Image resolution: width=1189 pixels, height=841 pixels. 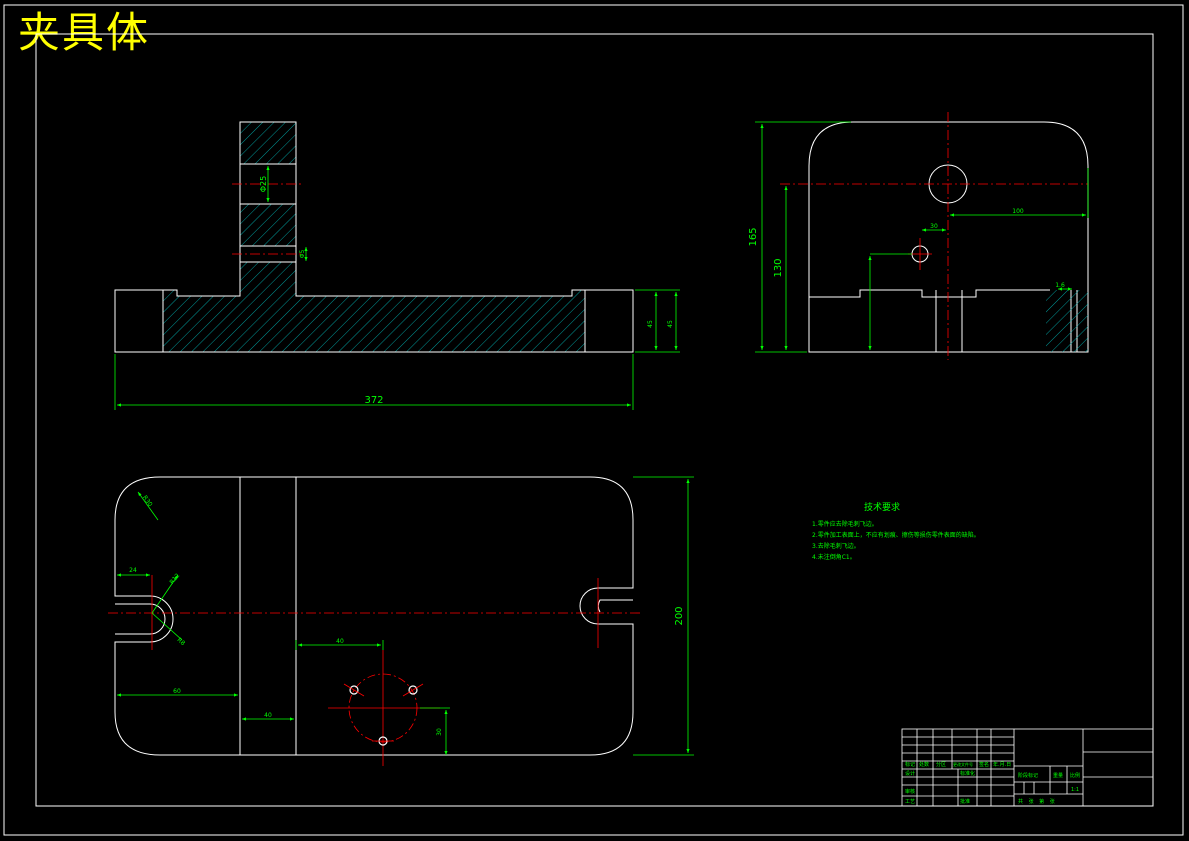 I want to click on dim-plan-x1: 60, so click(x=177, y=691).